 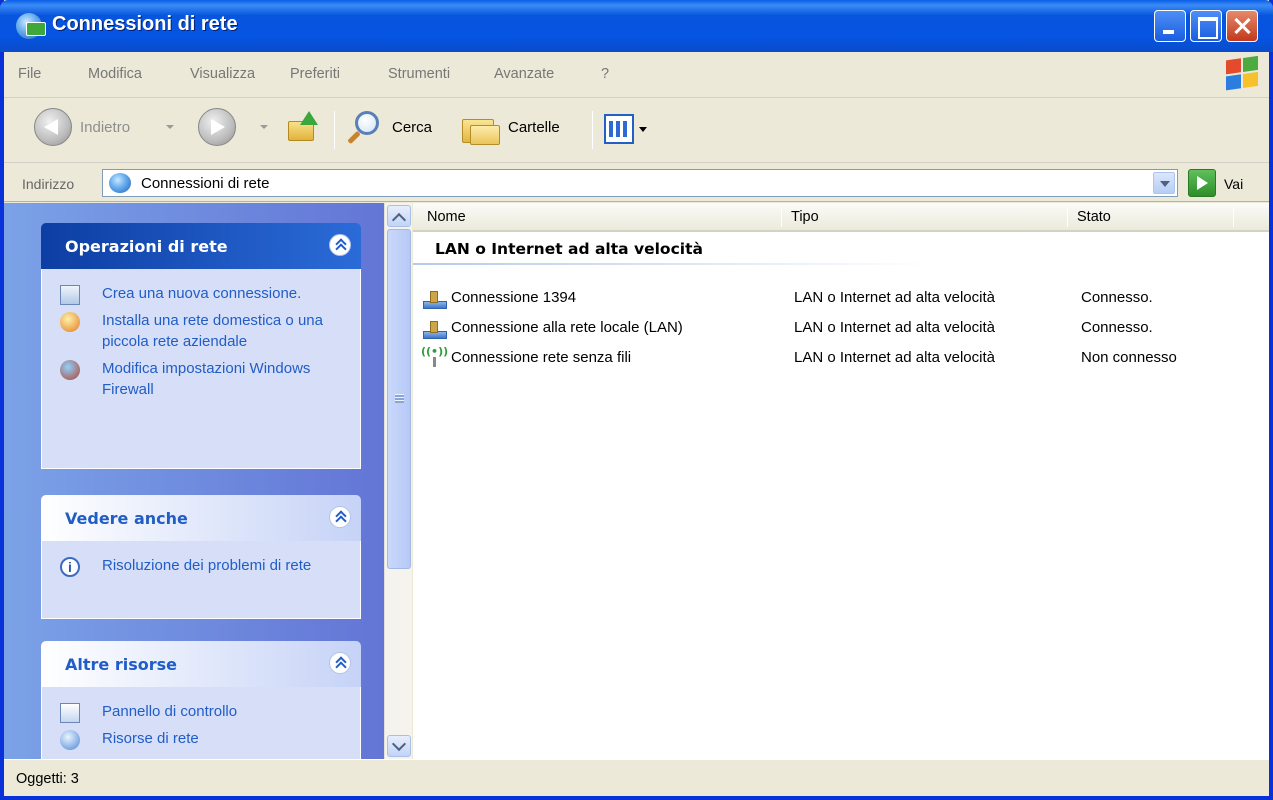 I want to click on task-label: Risoluzione dei problemi di rete, so click(x=206, y=565).